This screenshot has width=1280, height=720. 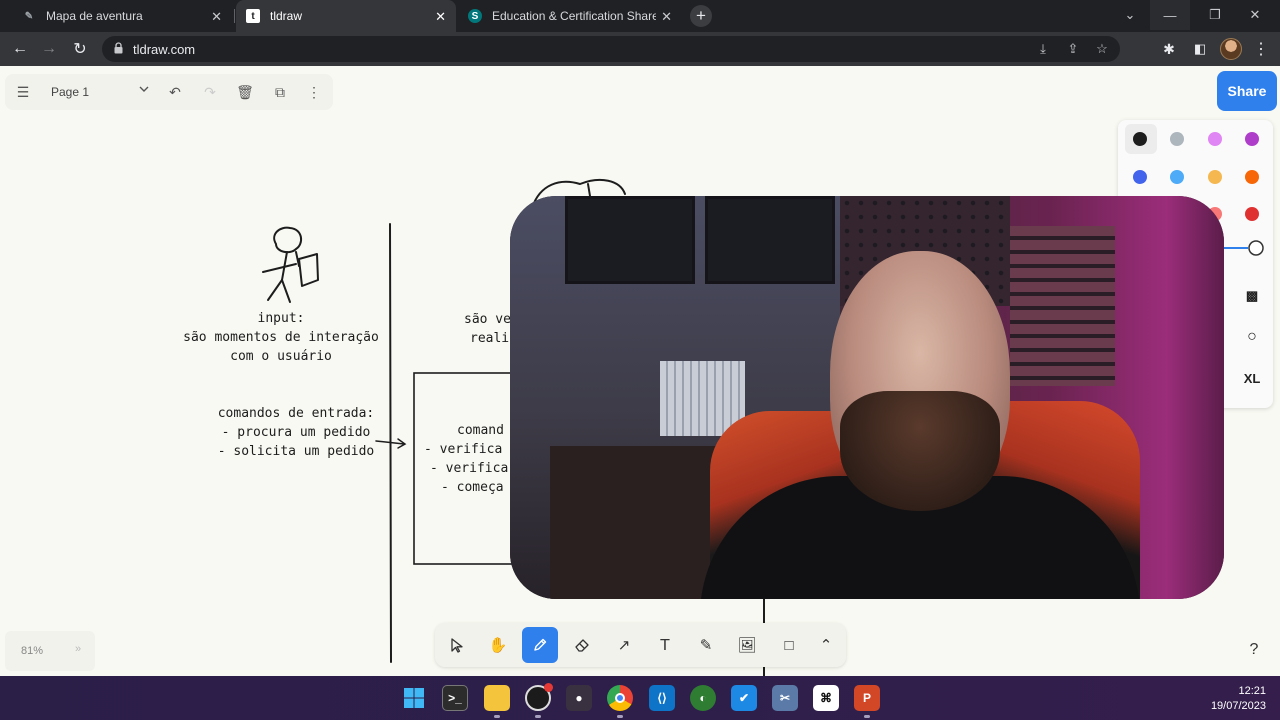 I want to click on arrow-tool-button: ↗, so click(x=624, y=645).